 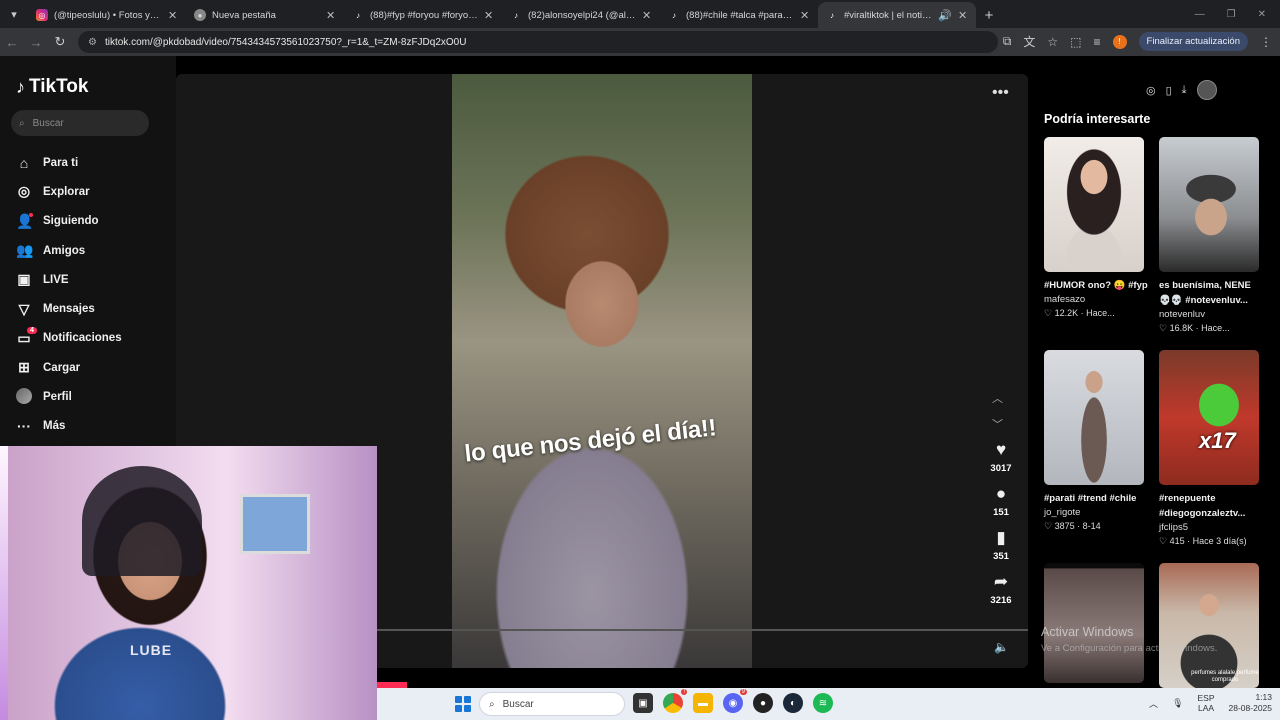 I want to click on logo-text: TikTok, so click(x=59, y=86).